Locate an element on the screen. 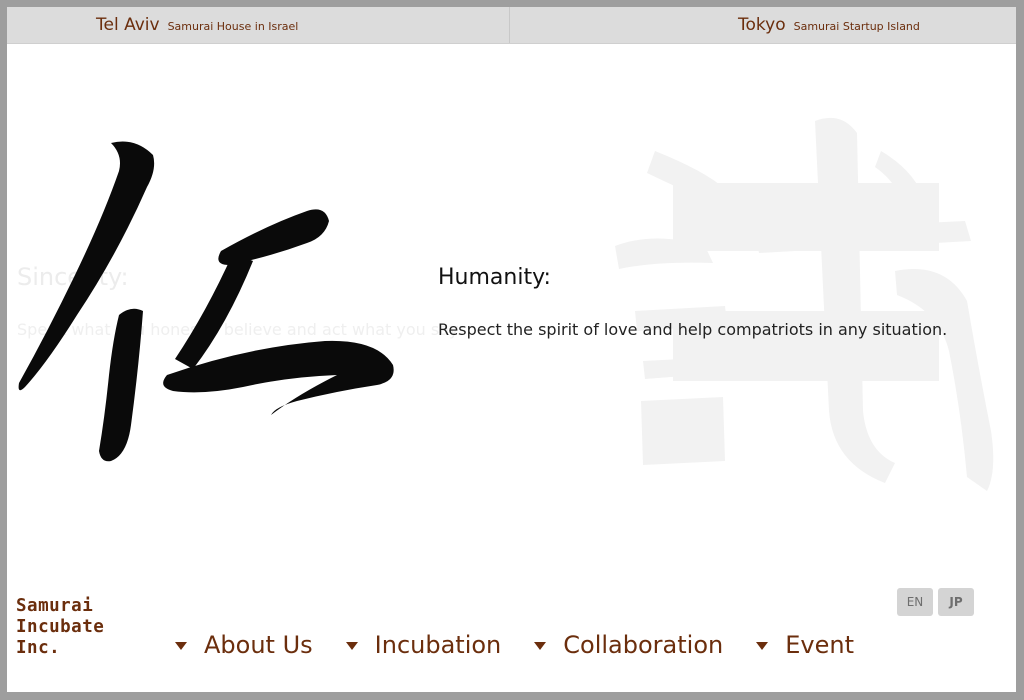 The width and height of the screenshot is (1024, 700). nav-item-label: Collaboration is located at coordinates (643, 645).